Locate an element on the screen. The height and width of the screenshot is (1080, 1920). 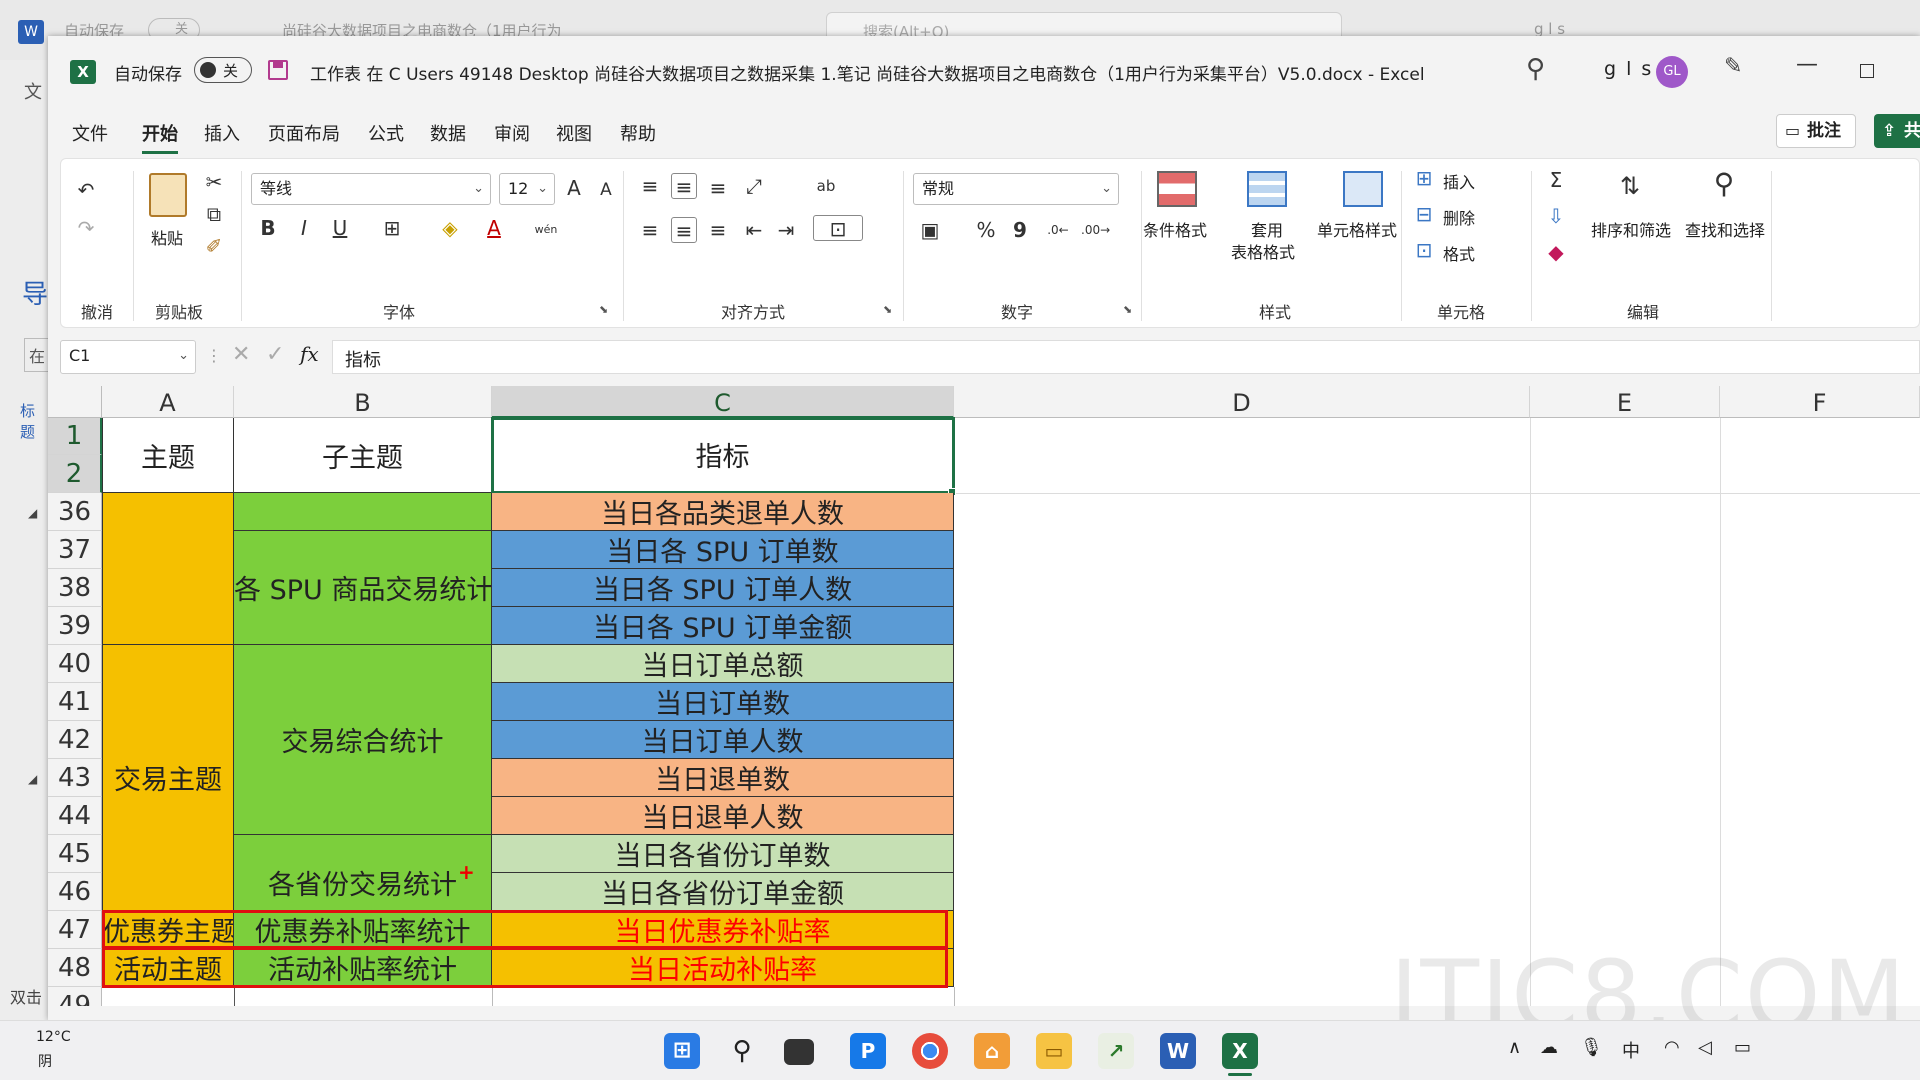
comments-button: ▭ 批注 is located at coordinates (1816, 131).